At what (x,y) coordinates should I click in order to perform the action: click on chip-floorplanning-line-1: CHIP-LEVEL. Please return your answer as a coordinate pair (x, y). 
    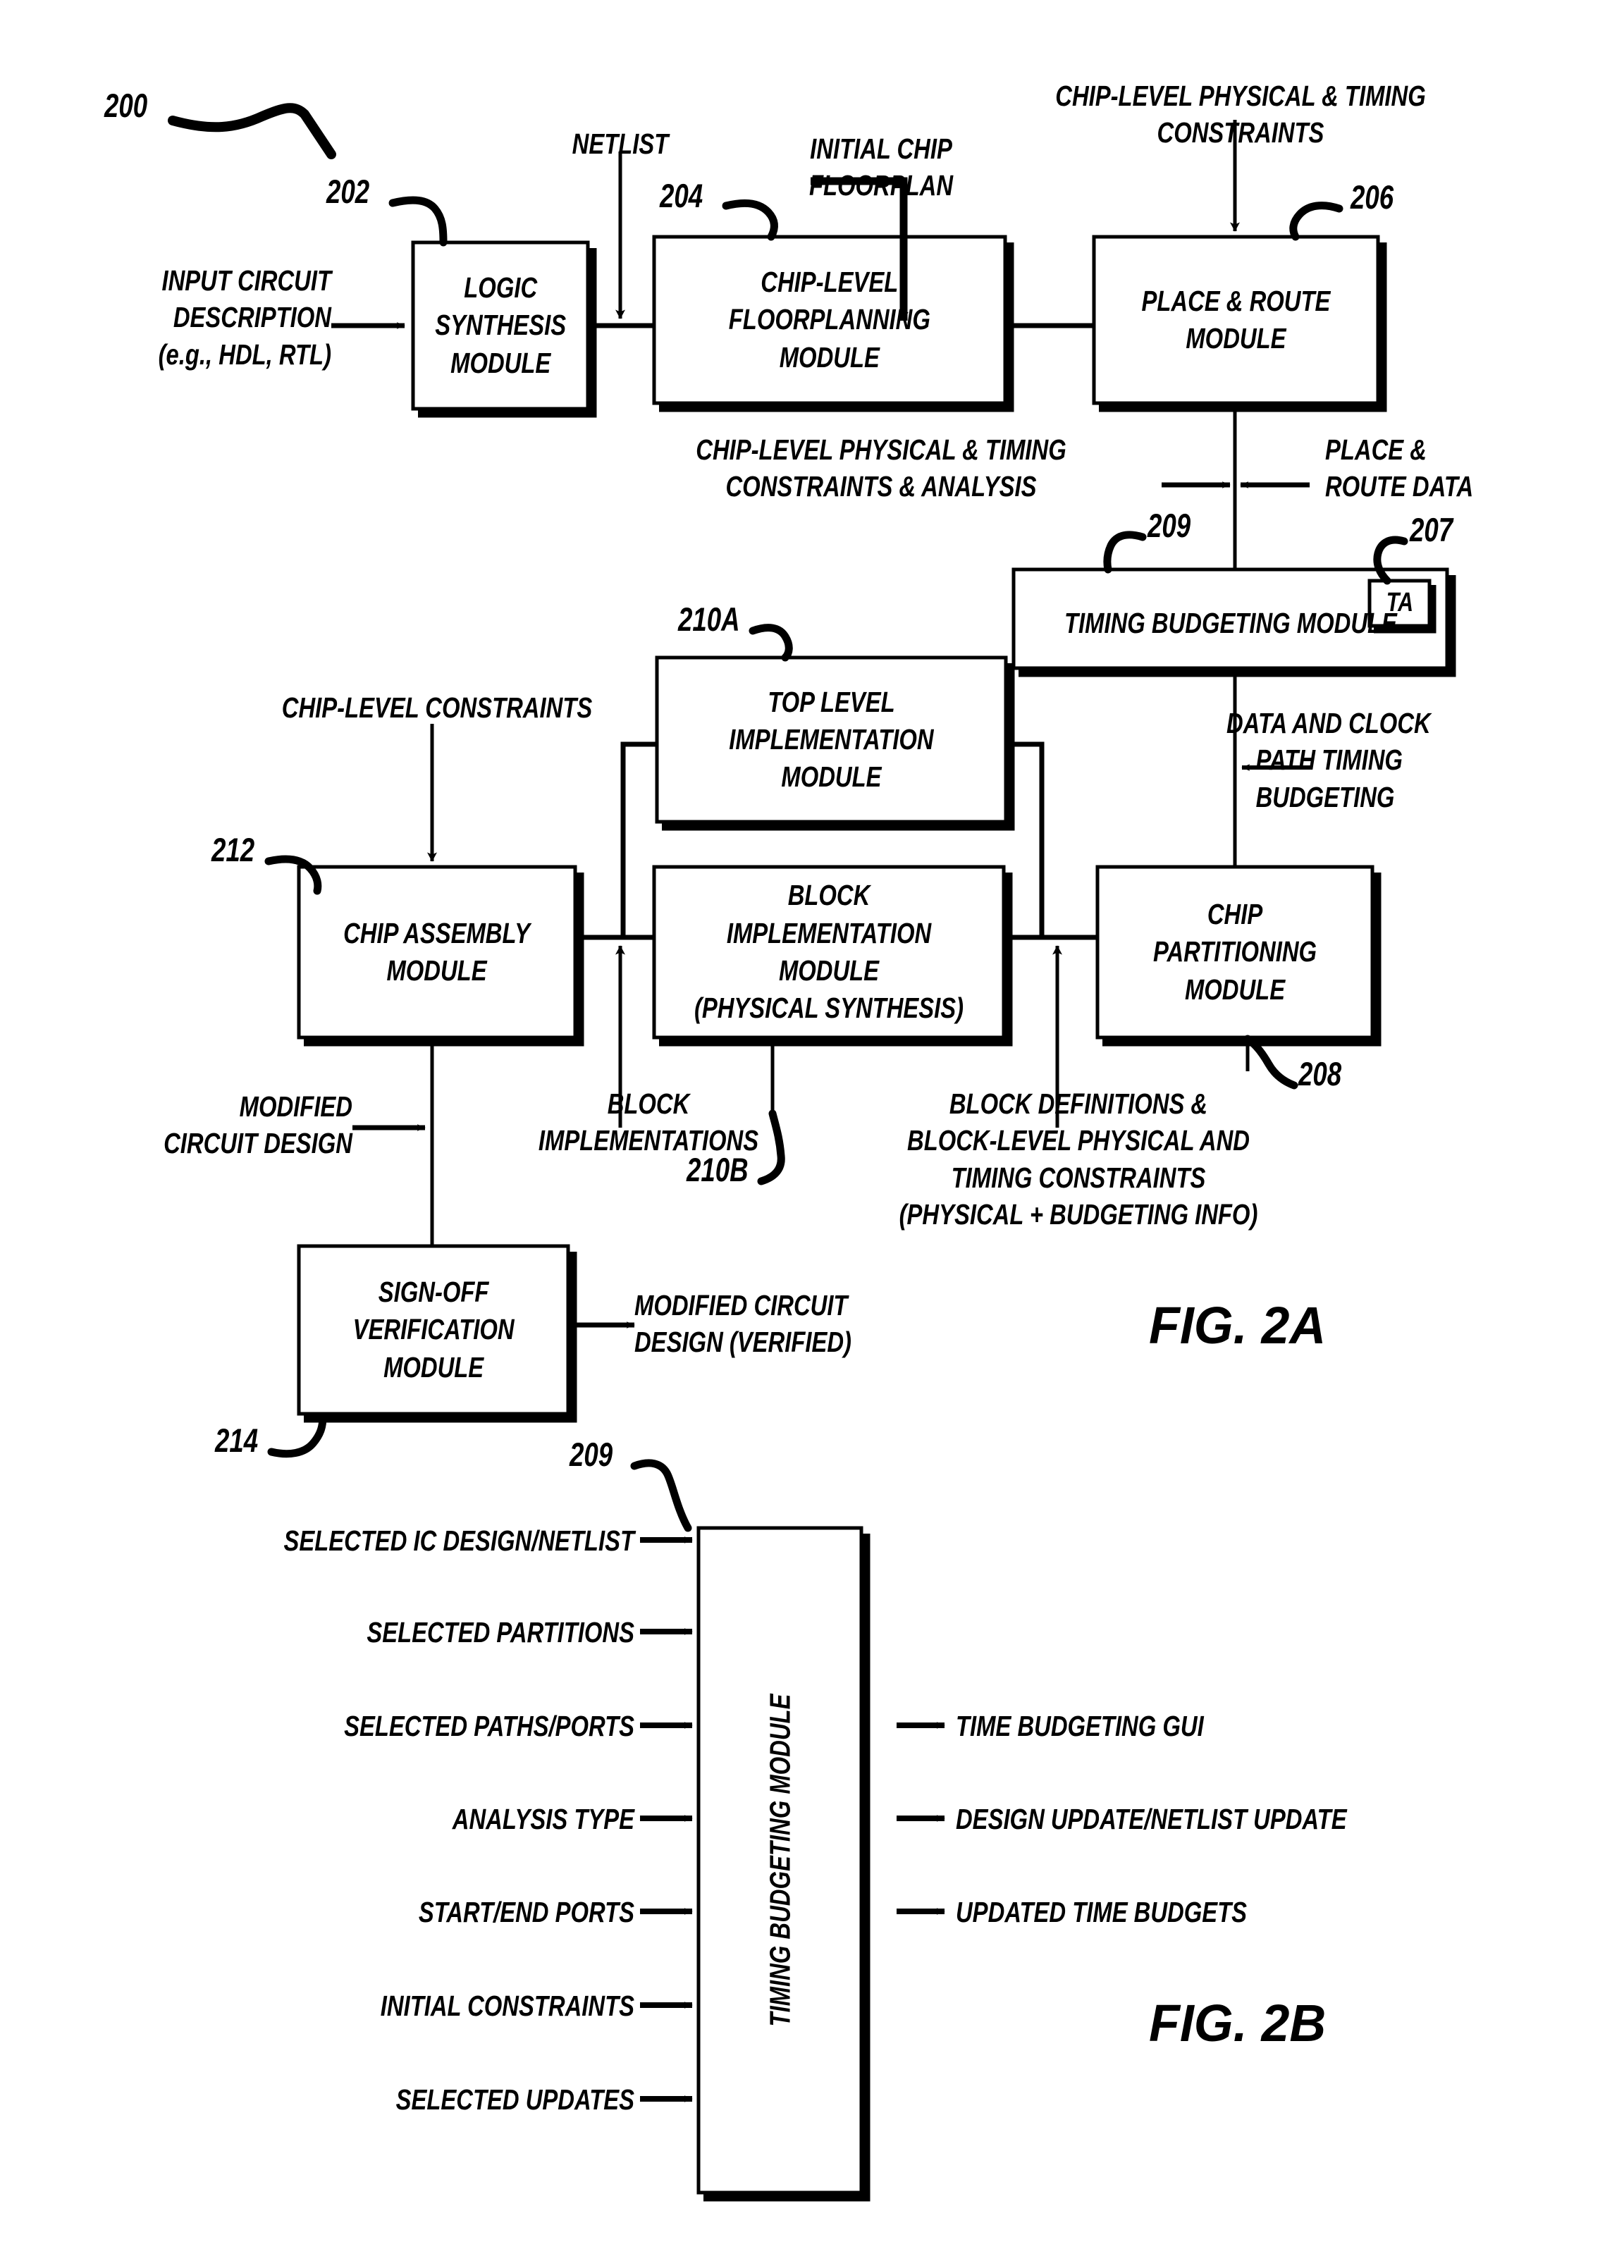
    Looking at the image, I should click on (830, 282).